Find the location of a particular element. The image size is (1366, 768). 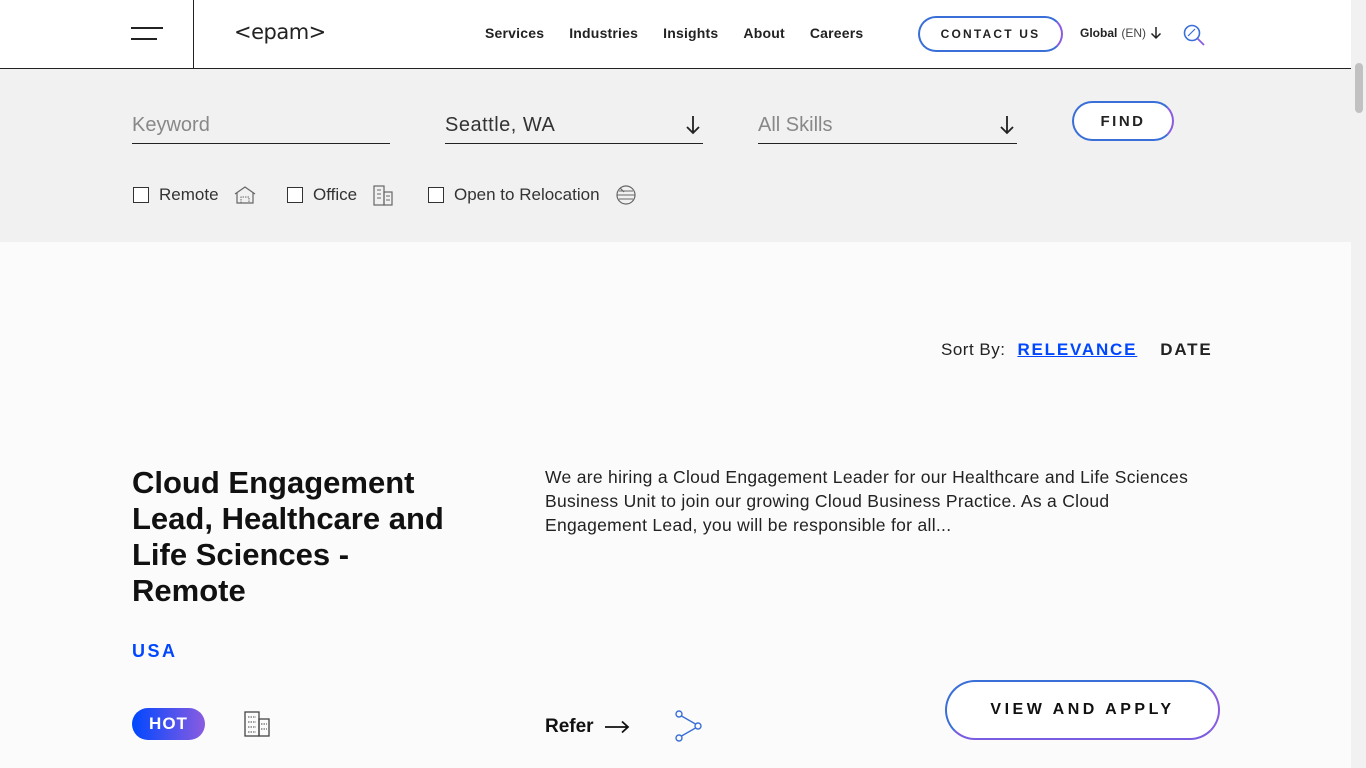

remote-house-icon is located at coordinates (244, 195).